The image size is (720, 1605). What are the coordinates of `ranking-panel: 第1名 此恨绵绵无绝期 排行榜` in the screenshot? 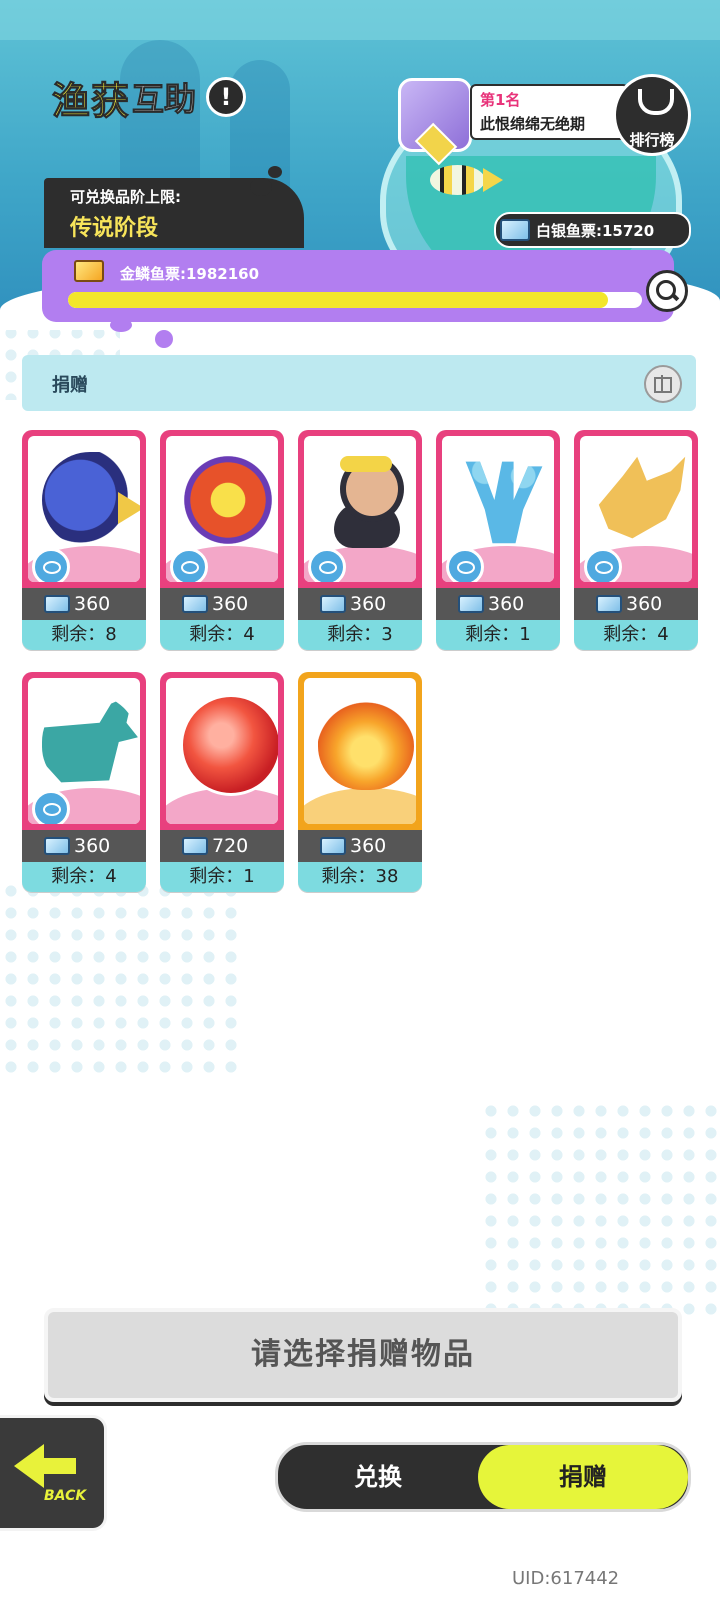 It's located at (544, 115).